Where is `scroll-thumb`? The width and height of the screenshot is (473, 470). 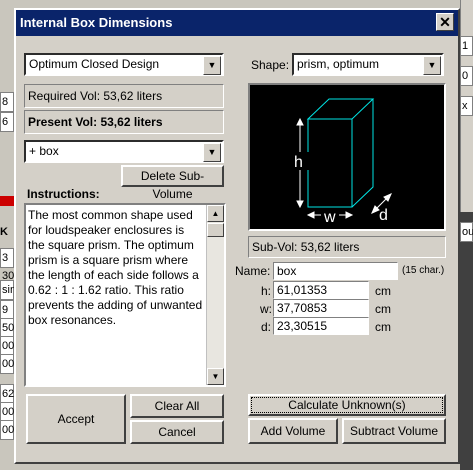
scroll-thumb is located at coordinates (215, 230).